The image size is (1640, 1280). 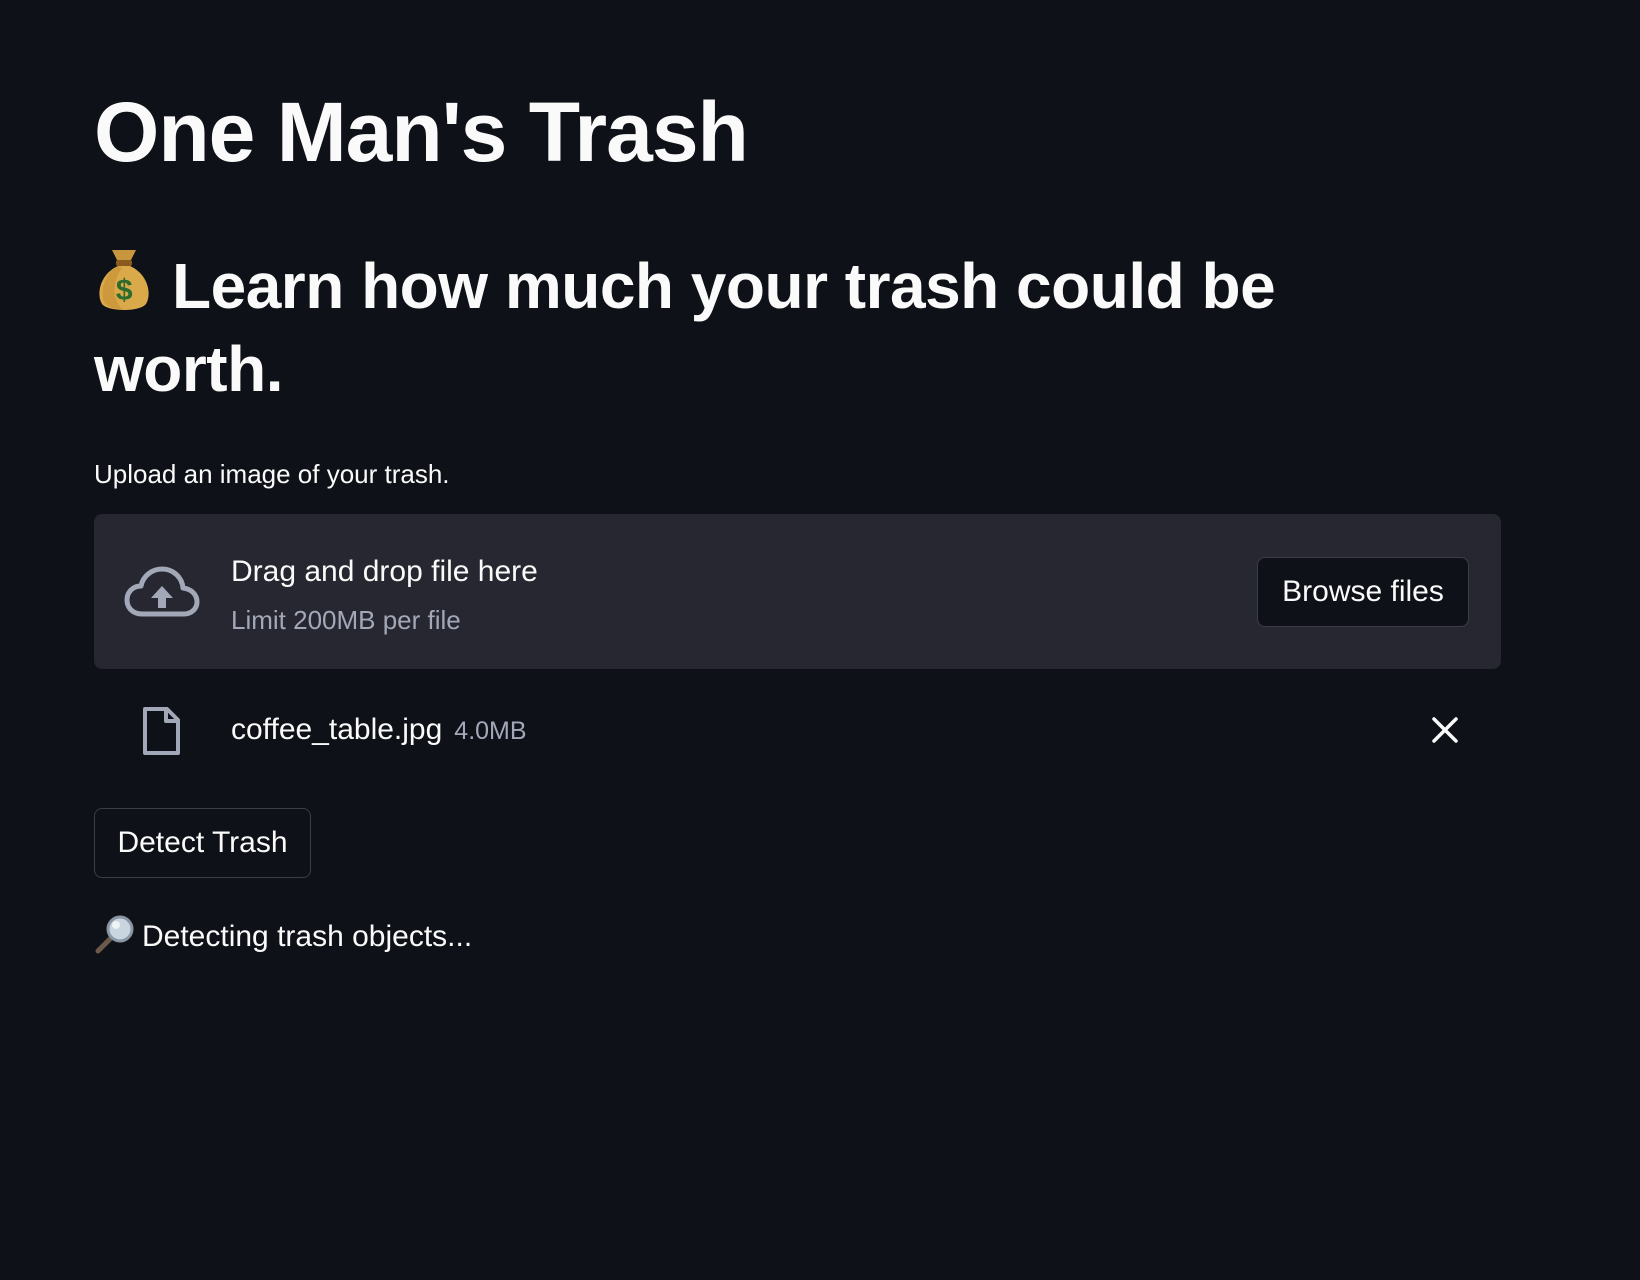 What do you see at coordinates (797, 730) in the screenshot?
I see `uploaded-file-row: coffee_table.jpg 4.0MB` at bounding box center [797, 730].